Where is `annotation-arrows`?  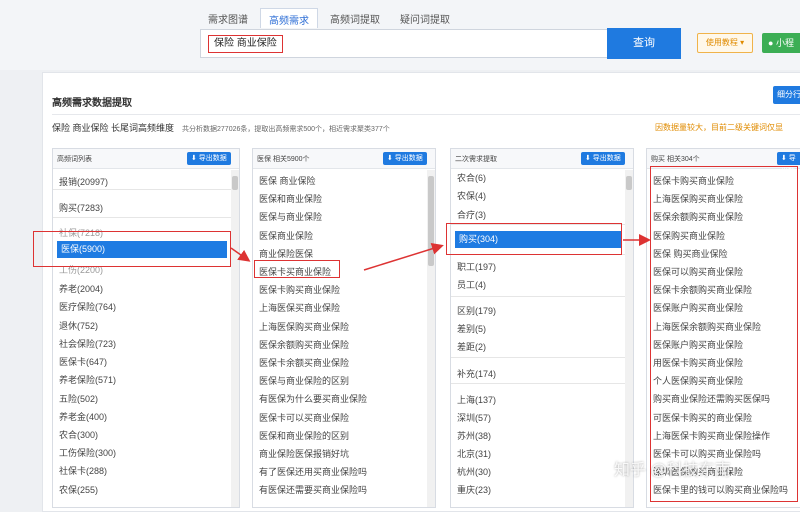
annotation-arrows is located at coordinates (440, 252).